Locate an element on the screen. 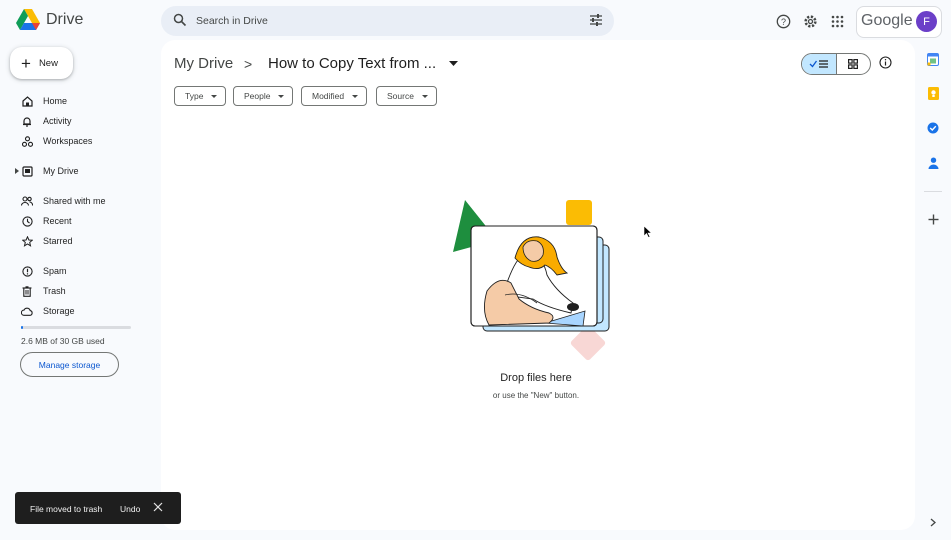 Image resolution: width=951 pixels, height=540 pixels. new-button-label: New is located at coordinates (48, 63).